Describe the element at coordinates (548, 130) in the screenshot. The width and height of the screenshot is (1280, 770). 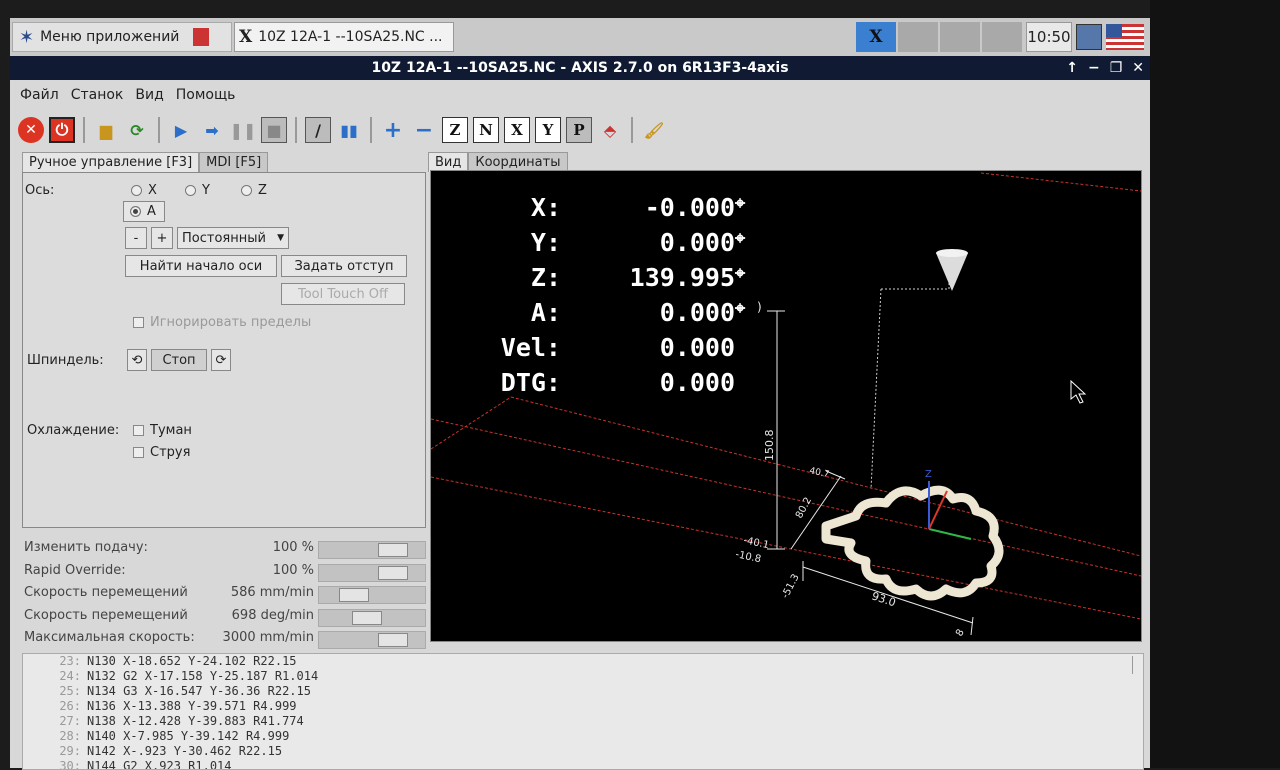
I see `view-y-button: Y` at that location.